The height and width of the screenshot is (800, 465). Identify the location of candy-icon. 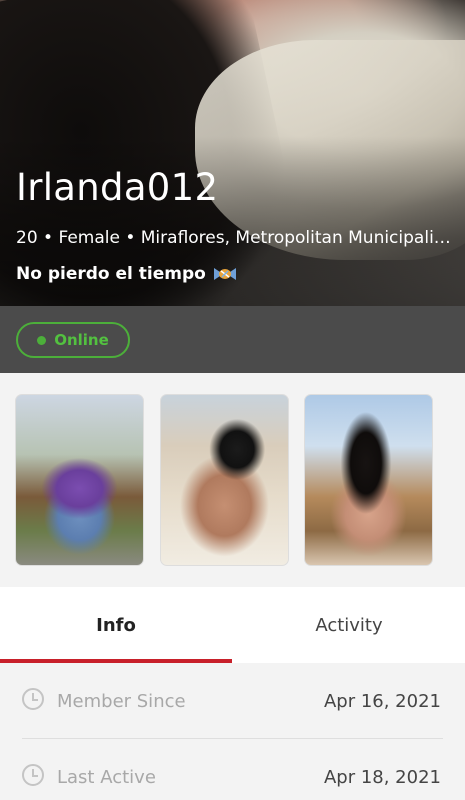
(225, 274).